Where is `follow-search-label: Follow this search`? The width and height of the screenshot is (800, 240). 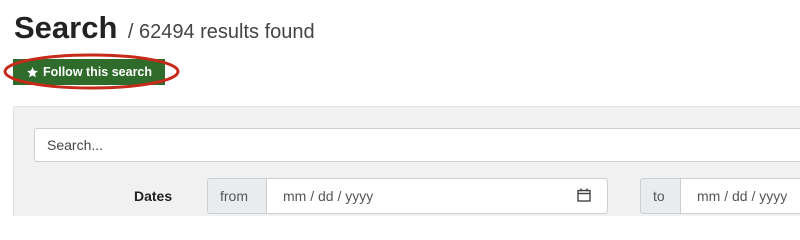 follow-search-label: Follow this search is located at coordinates (97, 72).